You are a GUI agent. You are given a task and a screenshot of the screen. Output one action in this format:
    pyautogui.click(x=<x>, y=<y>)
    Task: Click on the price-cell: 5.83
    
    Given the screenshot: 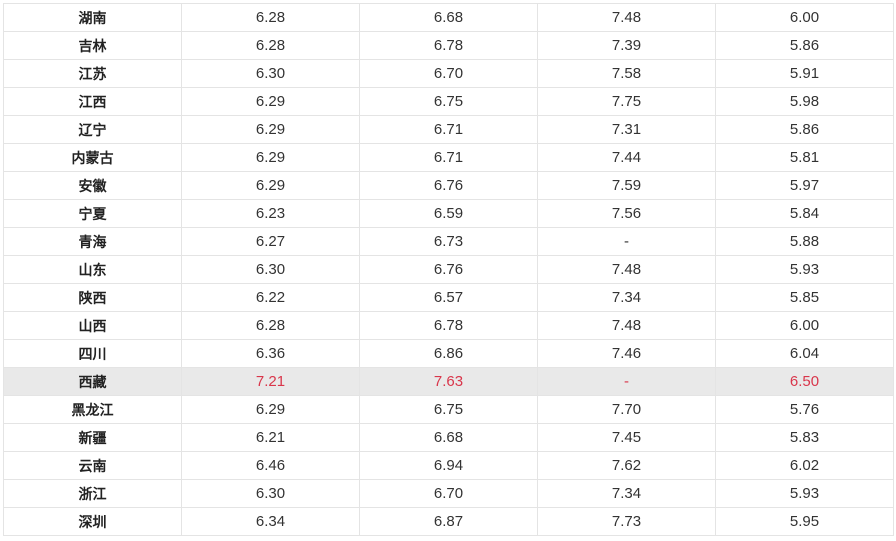 What is the action you would take?
    pyautogui.click(x=804, y=437)
    